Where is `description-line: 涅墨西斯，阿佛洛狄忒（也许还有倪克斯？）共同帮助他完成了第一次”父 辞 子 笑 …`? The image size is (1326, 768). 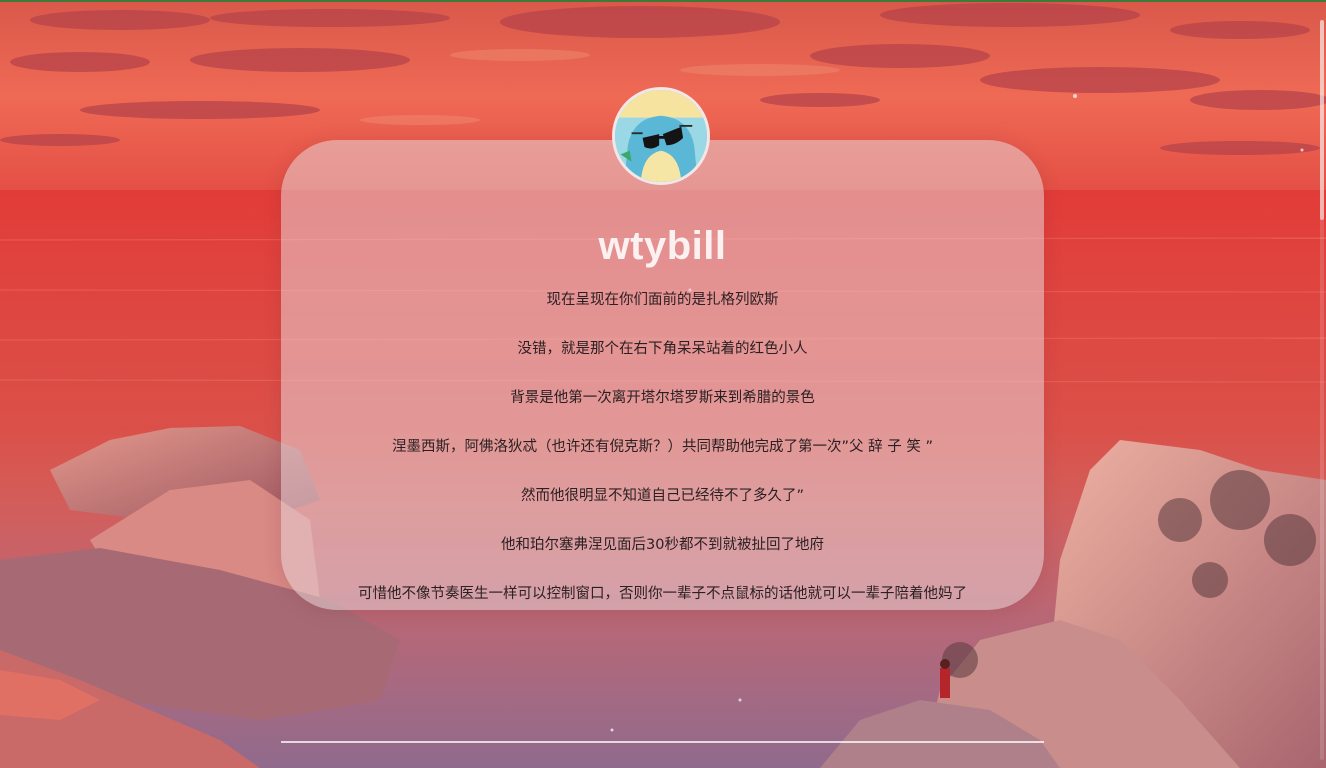
description-line: 涅墨西斯，阿佛洛狄忒（也许还有倪克斯？）共同帮助他完成了第一次”父 辞 子 笑 … is located at coordinates (662, 447).